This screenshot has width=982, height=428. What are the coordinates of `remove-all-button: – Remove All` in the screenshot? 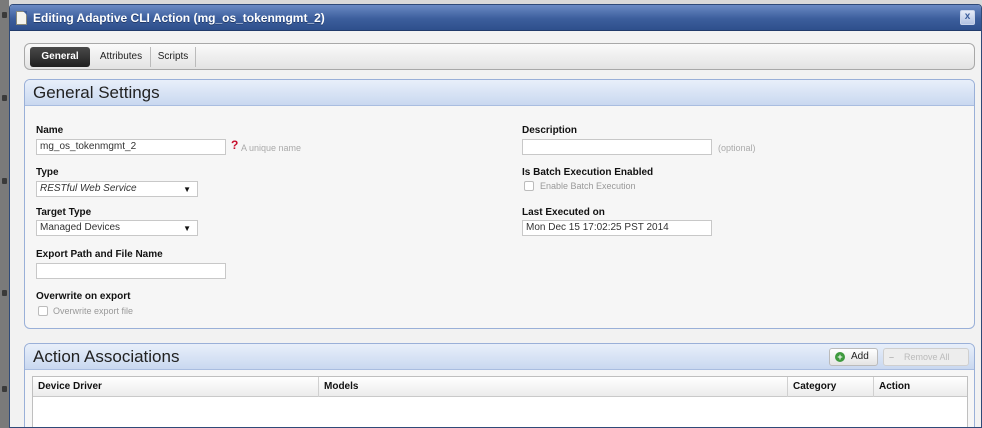 It's located at (926, 357).